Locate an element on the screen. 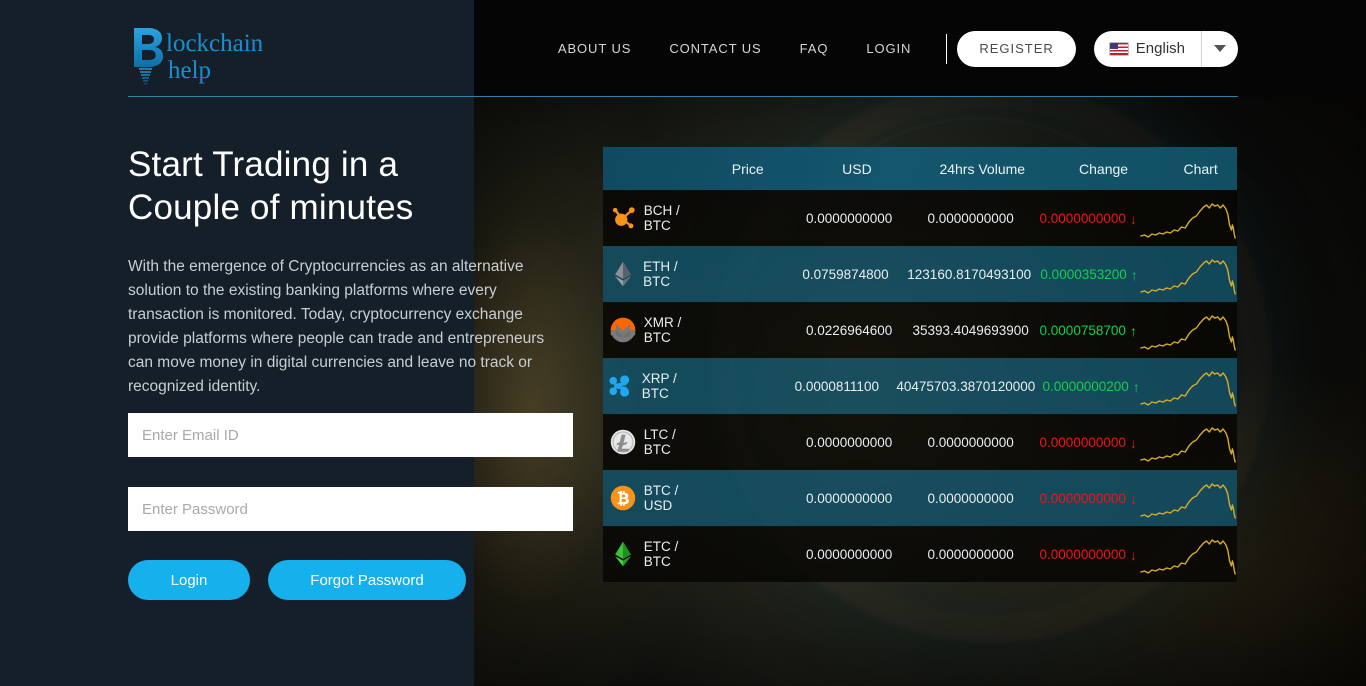 This screenshot has height=686, width=1366. brand-text-line1: lockchain is located at coordinates (215, 43).